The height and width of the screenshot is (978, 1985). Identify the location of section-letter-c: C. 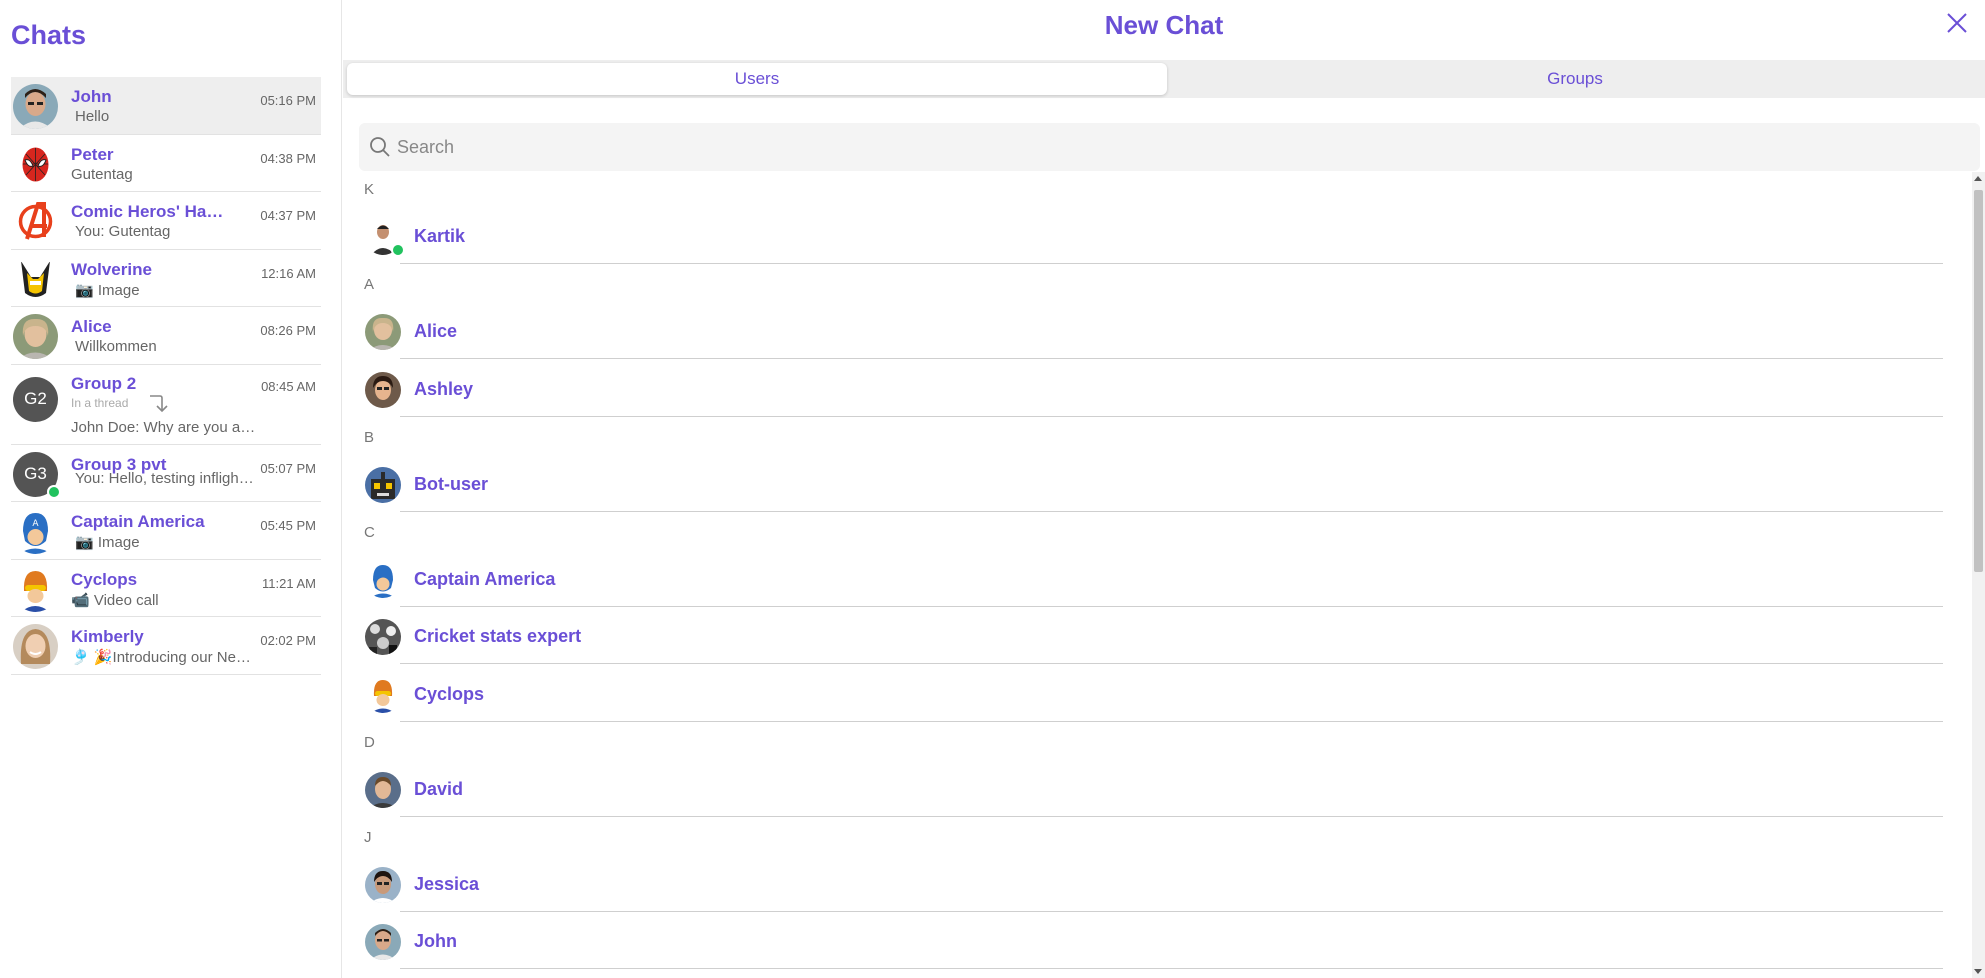
(369, 532).